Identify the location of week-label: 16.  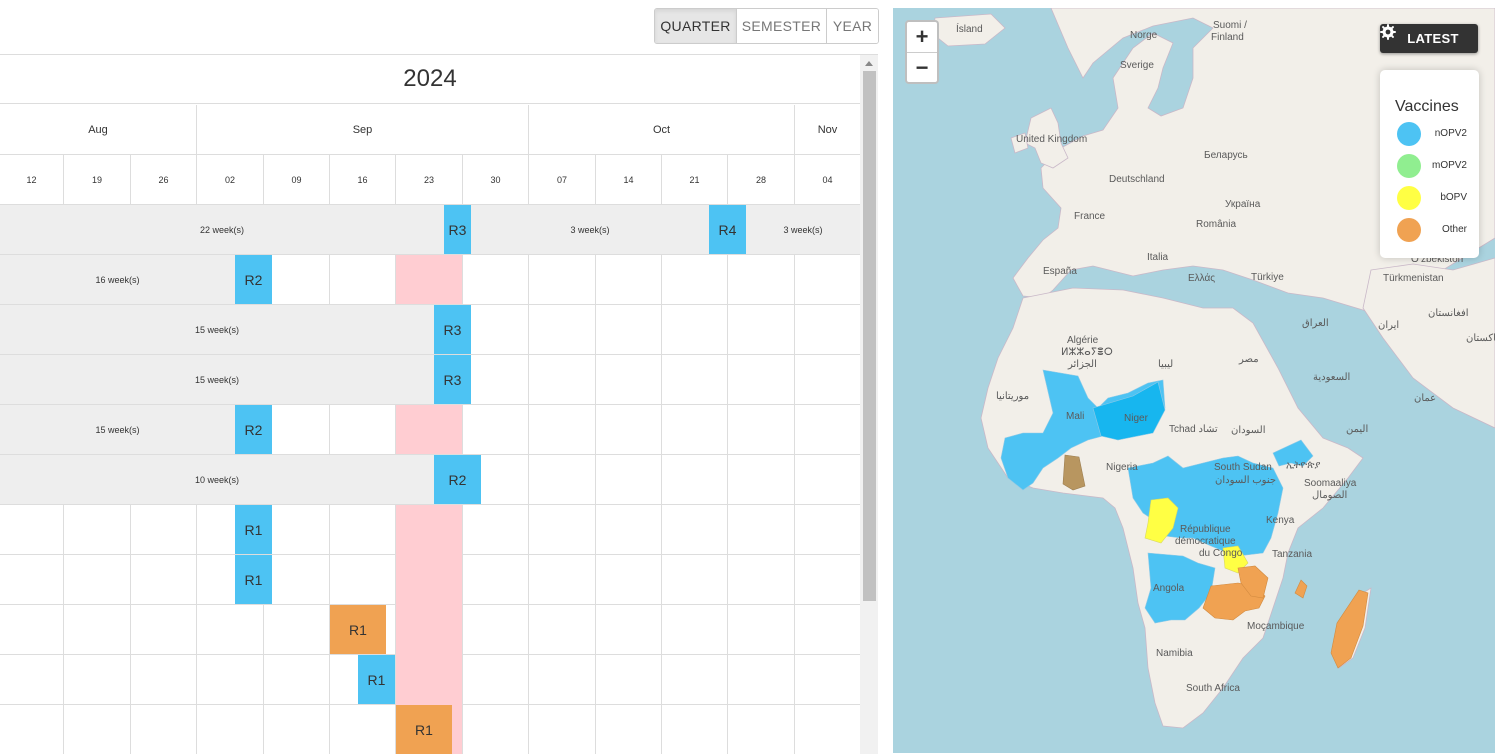
(362, 179).